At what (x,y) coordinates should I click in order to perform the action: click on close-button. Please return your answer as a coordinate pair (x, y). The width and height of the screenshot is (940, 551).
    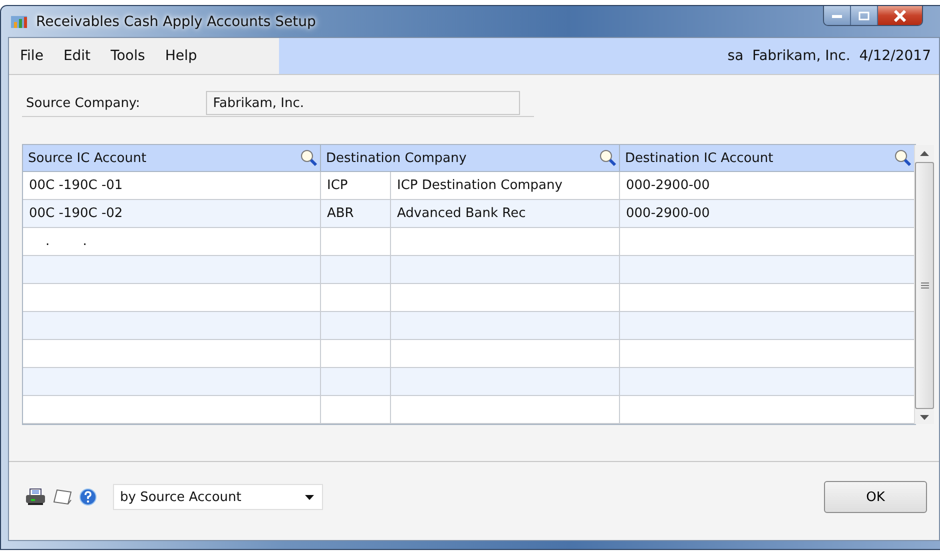
    Looking at the image, I should click on (900, 15).